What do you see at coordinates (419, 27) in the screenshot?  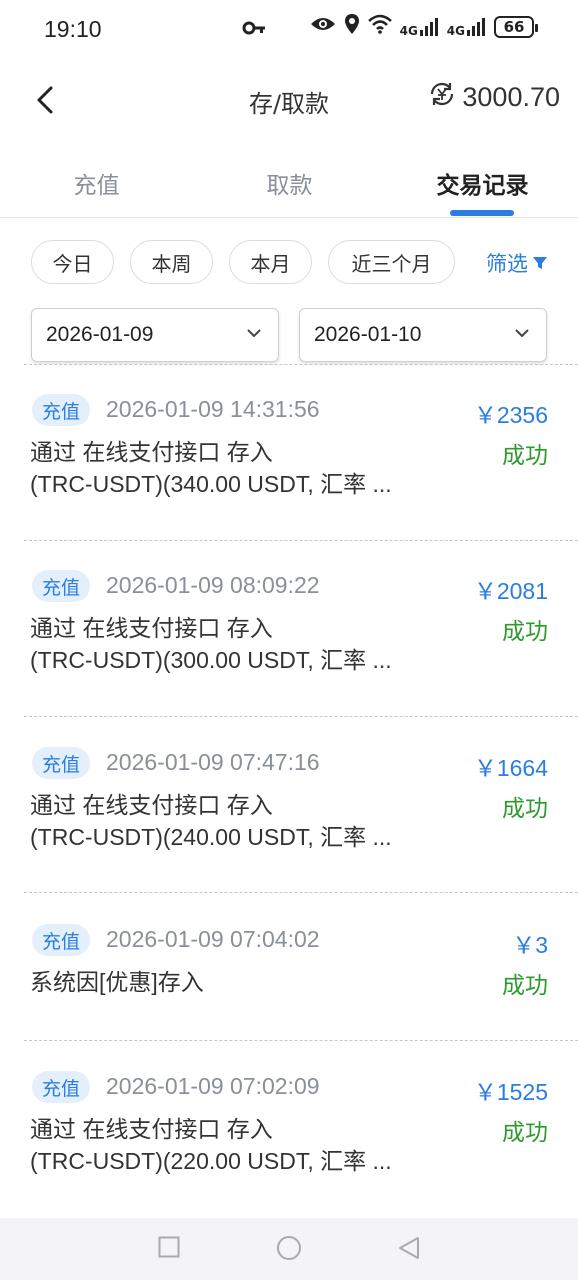 I see `signal-icon: 4G` at bounding box center [419, 27].